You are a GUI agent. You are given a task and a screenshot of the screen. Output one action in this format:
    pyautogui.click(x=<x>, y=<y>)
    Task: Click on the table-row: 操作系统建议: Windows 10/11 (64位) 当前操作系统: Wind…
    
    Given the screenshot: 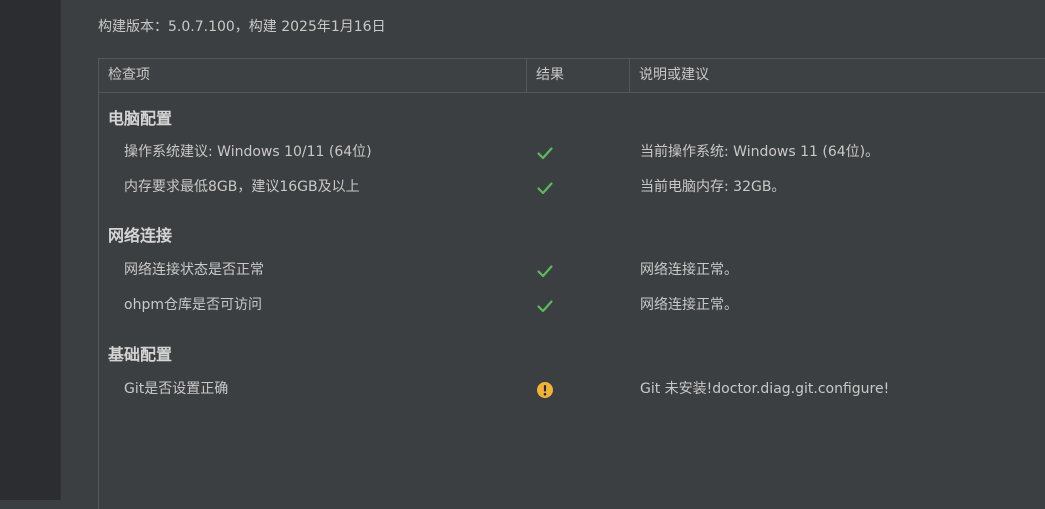 What is the action you would take?
    pyautogui.click(x=572, y=152)
    